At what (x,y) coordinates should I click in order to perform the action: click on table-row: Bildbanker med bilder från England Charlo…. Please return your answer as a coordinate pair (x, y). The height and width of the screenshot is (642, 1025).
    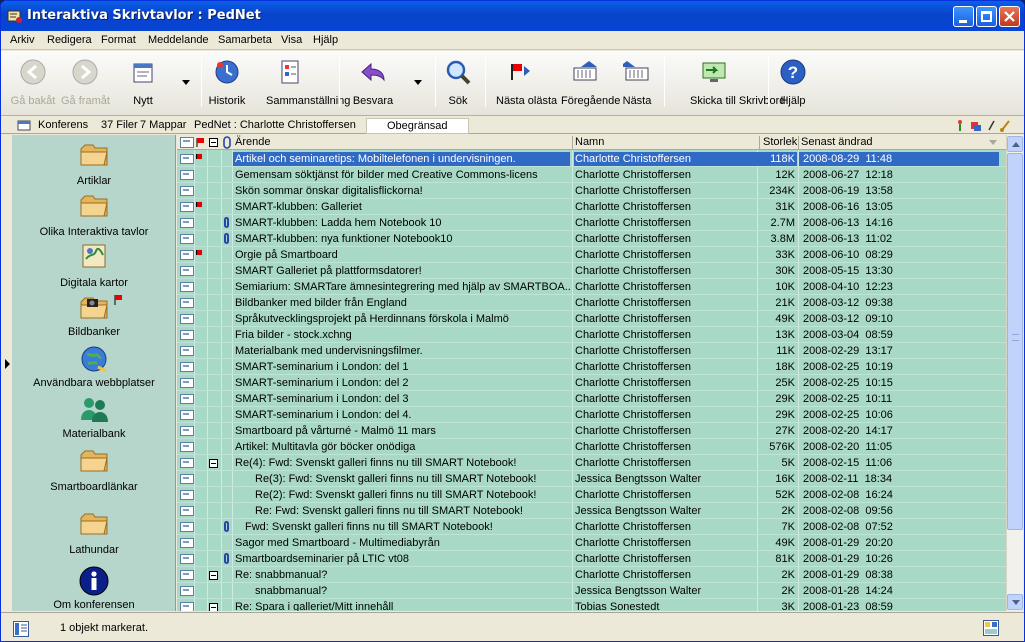
    Looking at the image, I should click on (591, 303).